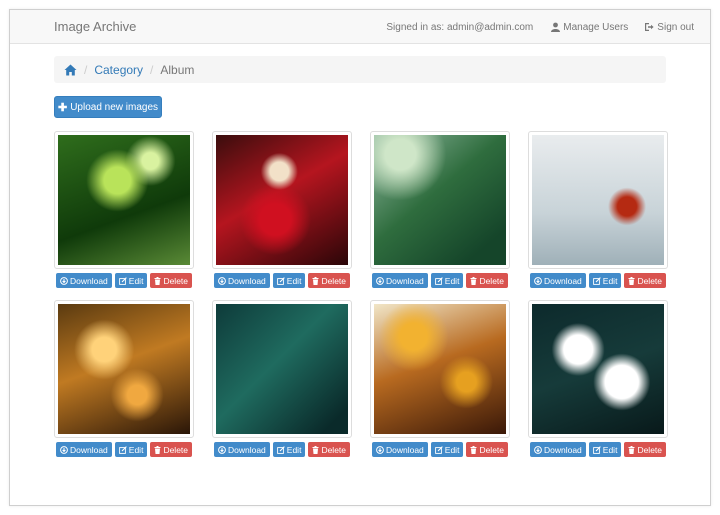  Describe the element at coordinates (460, 27) in the screenshot. I see `signed-in-text: Signed in as: admin@admin.com` at that location.